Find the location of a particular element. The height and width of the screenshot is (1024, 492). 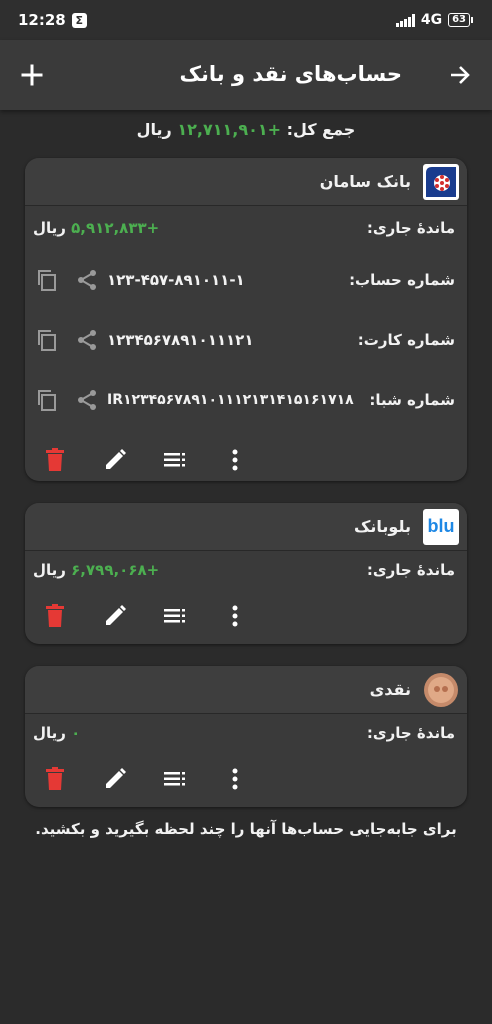

saman-bank-logo is located at coordinates (441, 181).